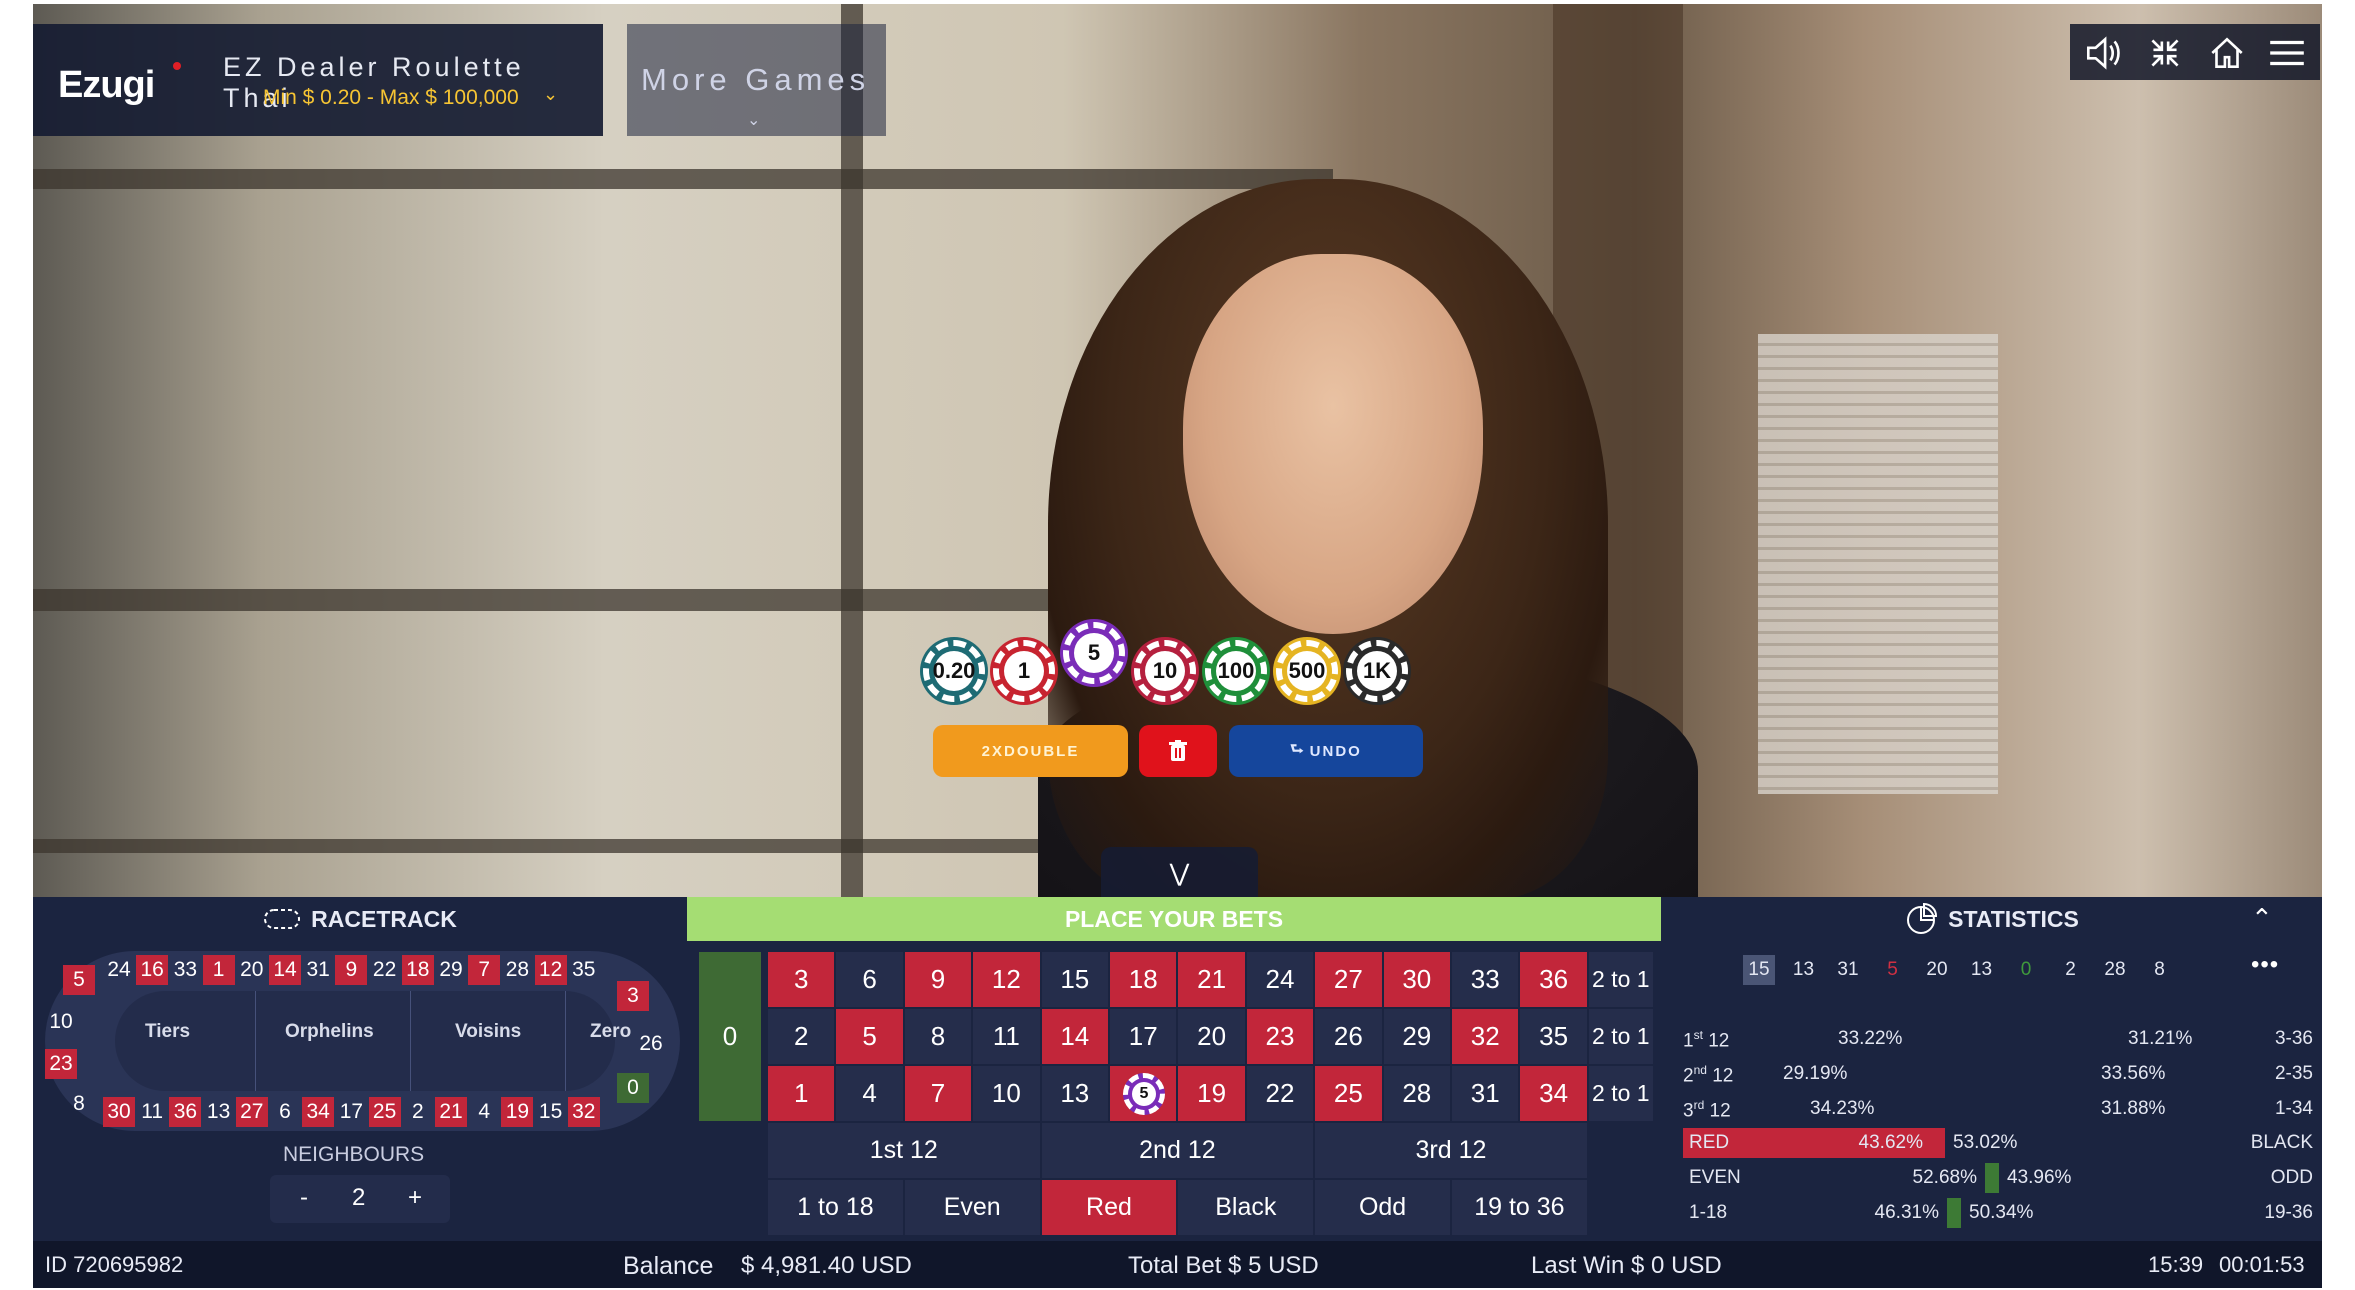  What do you see at coordinates (484, 1112) in the screenshot?
I see `racetrack-number: 4` at bounding box center [484, 1112].